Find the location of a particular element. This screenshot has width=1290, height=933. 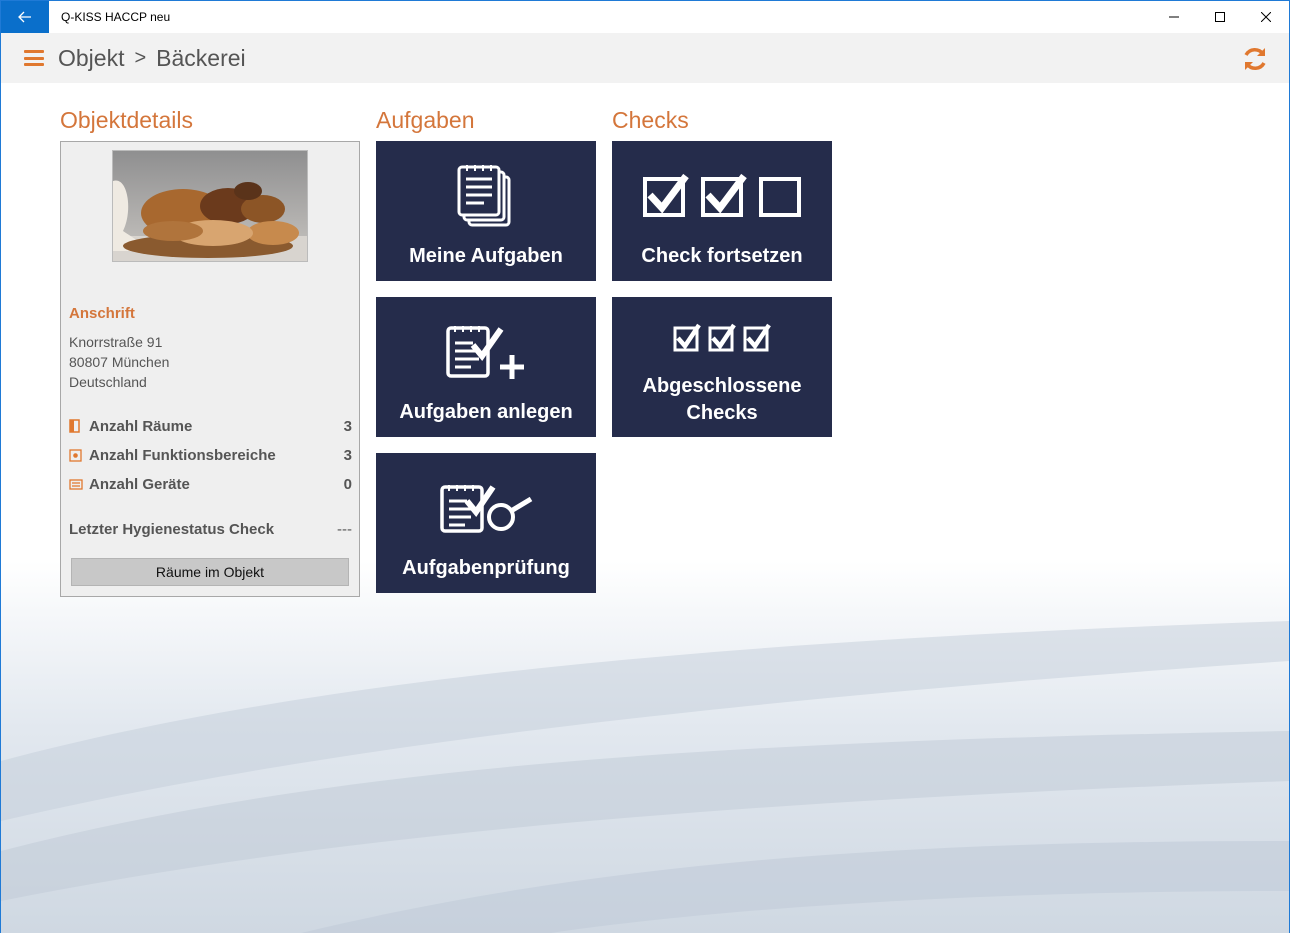

completed-checkboxes-icon is located at coordinates (722, 337).